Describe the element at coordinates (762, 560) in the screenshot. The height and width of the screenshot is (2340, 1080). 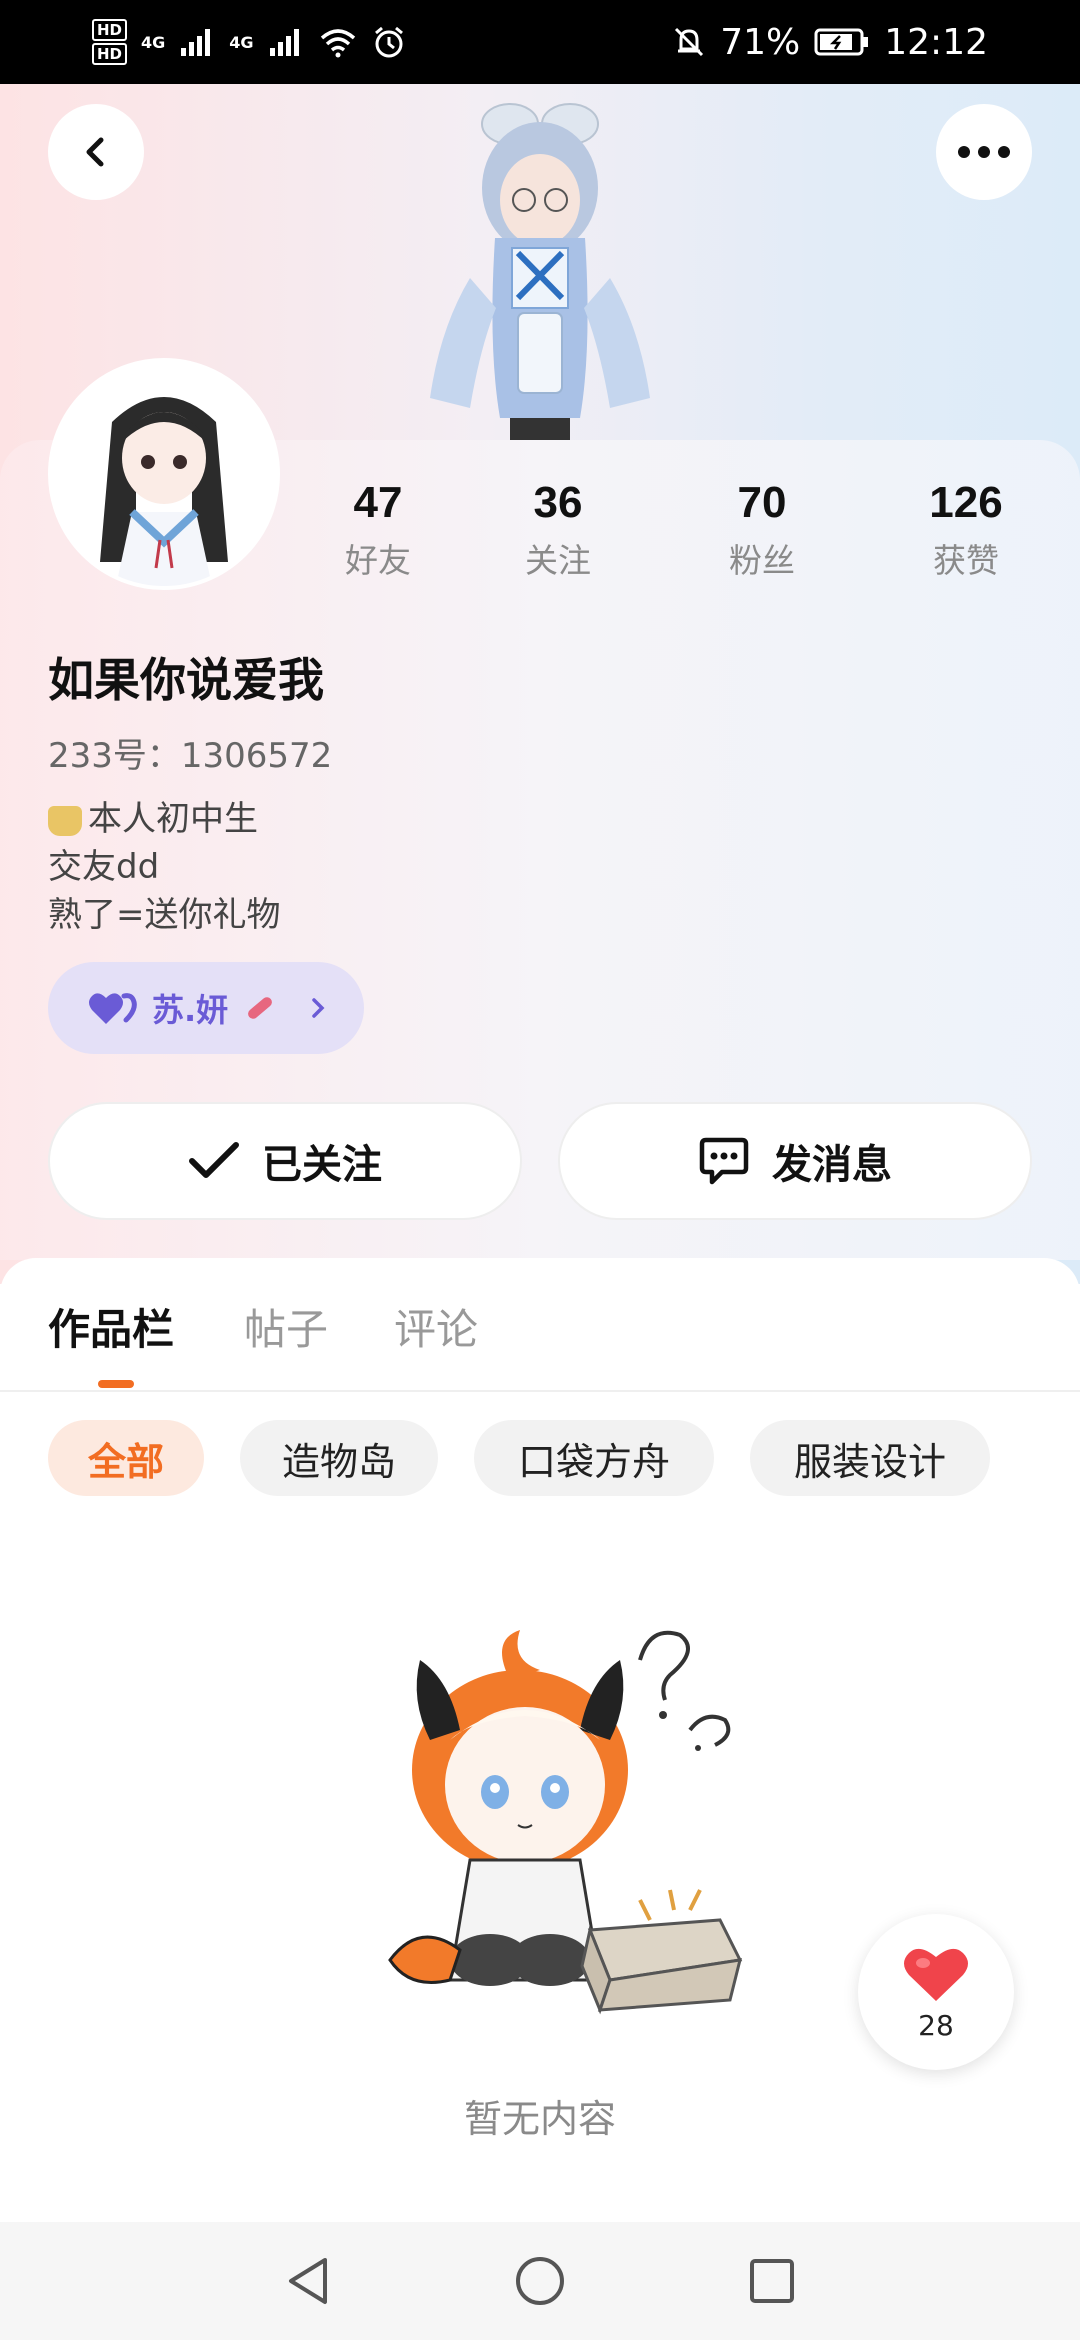
I see `stat-label: 粉丝` at that location.